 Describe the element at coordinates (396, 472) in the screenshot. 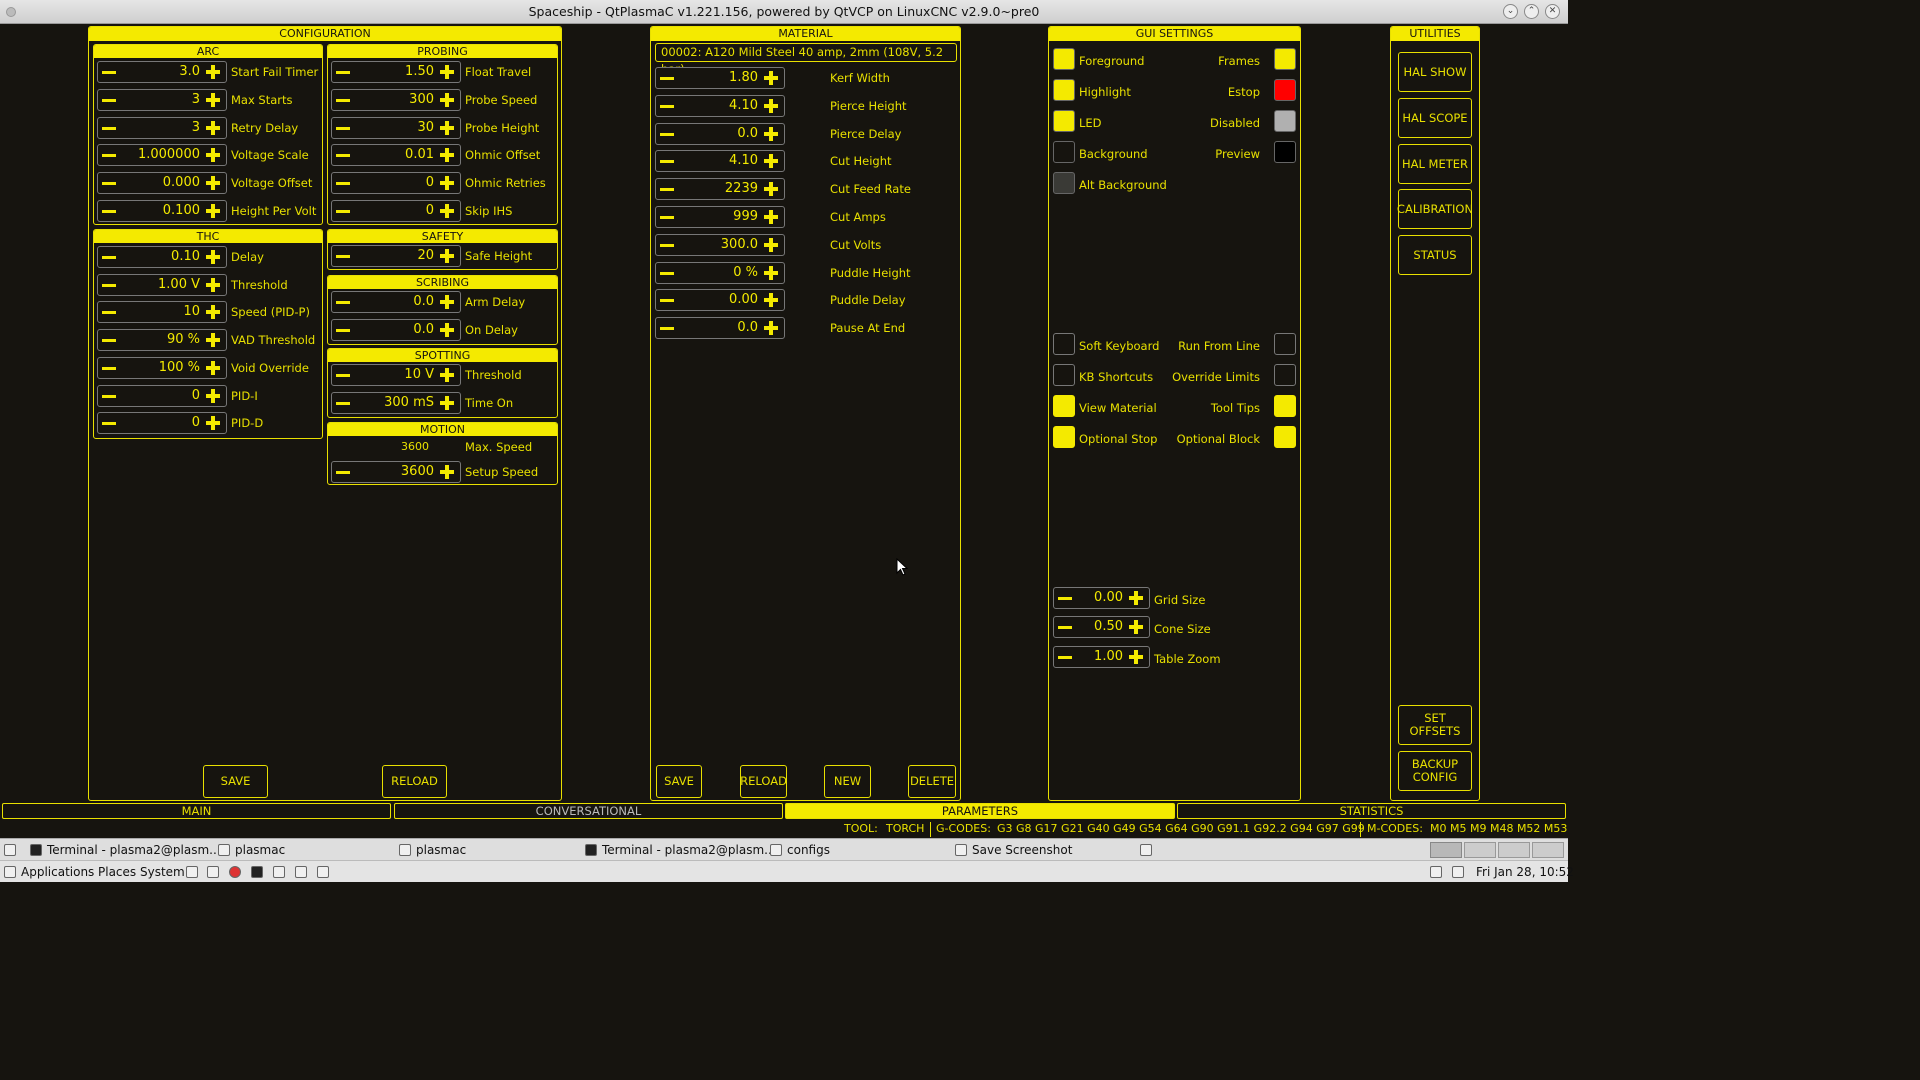

I see `setup-speed-spinbox: 3600` at that location.